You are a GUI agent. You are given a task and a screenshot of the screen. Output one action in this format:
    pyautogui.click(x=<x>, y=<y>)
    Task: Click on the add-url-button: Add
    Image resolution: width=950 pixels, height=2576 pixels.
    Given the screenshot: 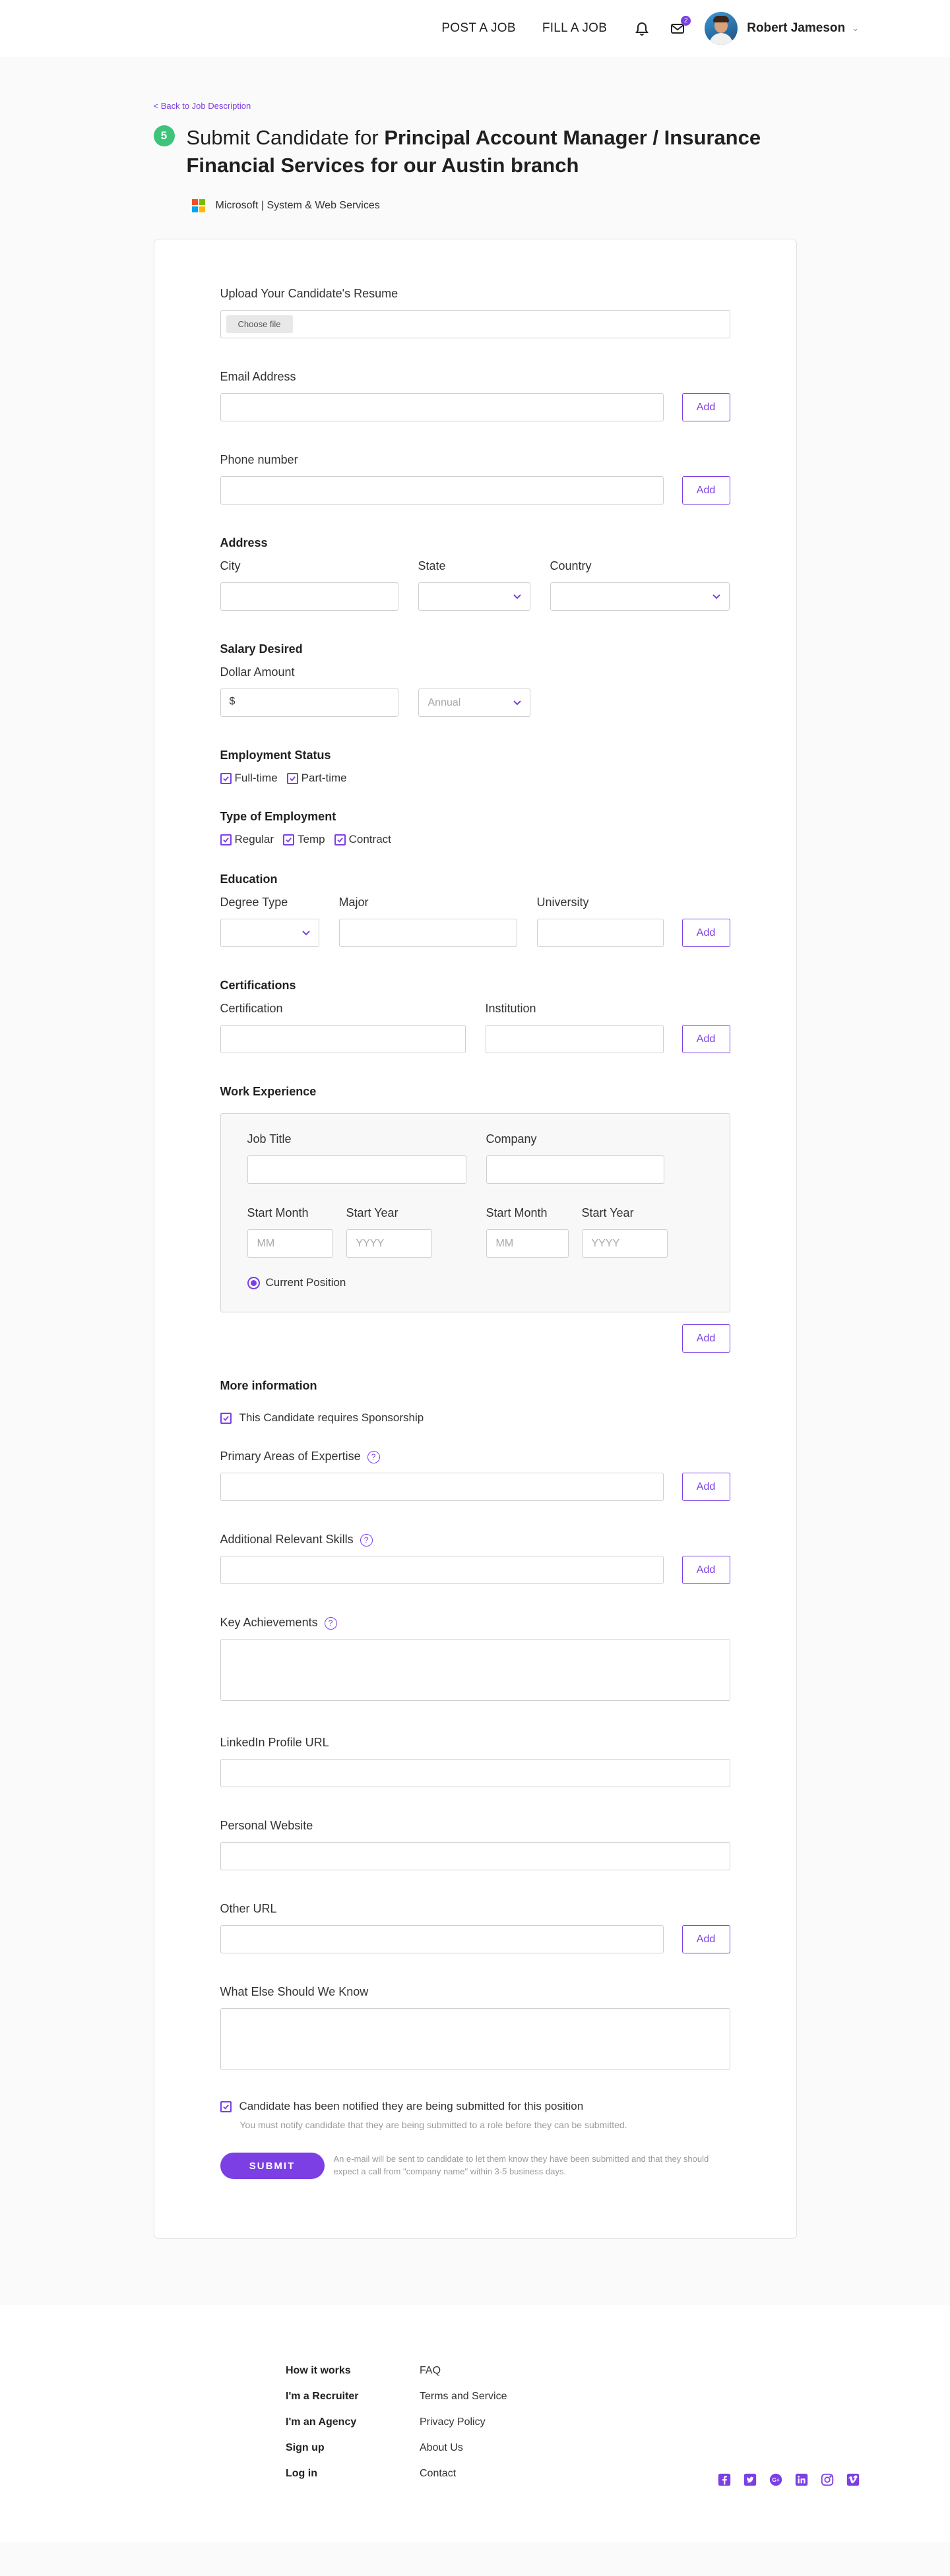 What is the action you would take?
    pyautogui.click(x=705, y=1939)
    